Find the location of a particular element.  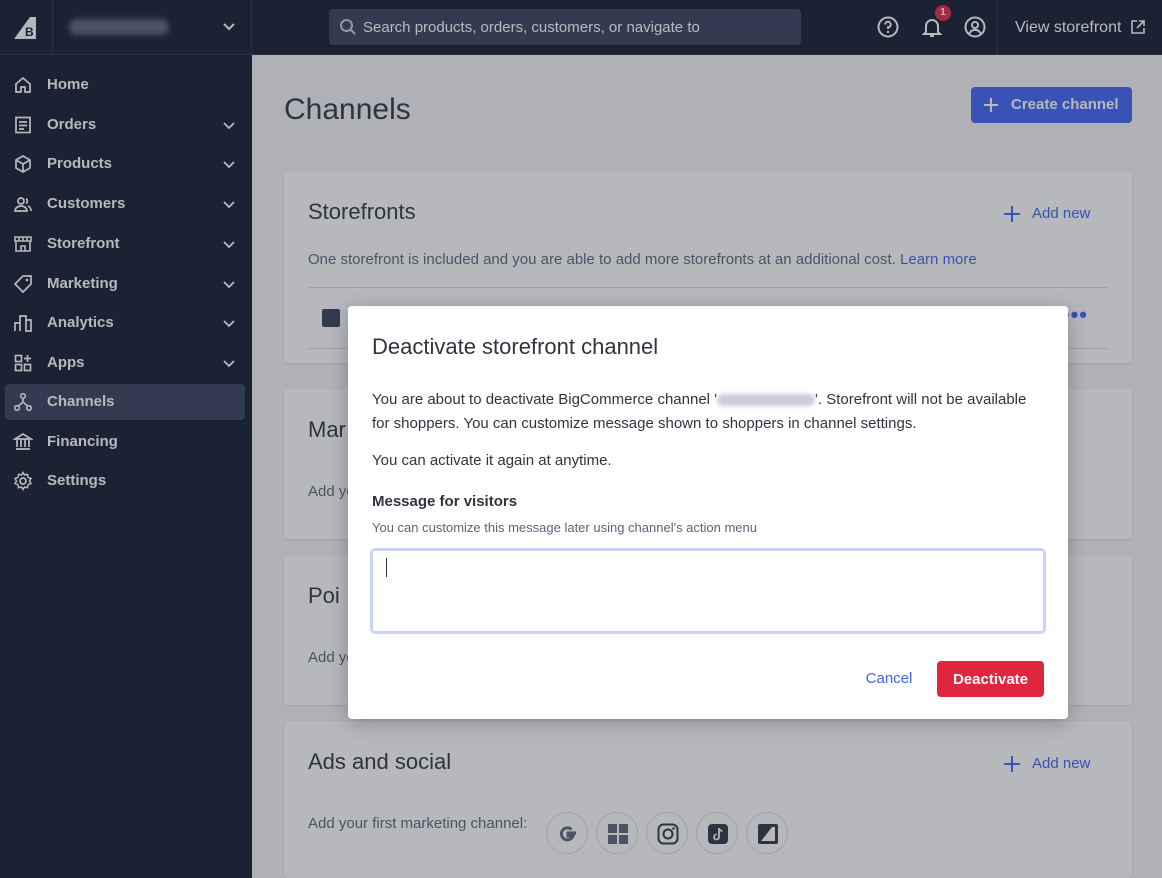

message-label: Message for visitors is located at coordinates (445, 501).